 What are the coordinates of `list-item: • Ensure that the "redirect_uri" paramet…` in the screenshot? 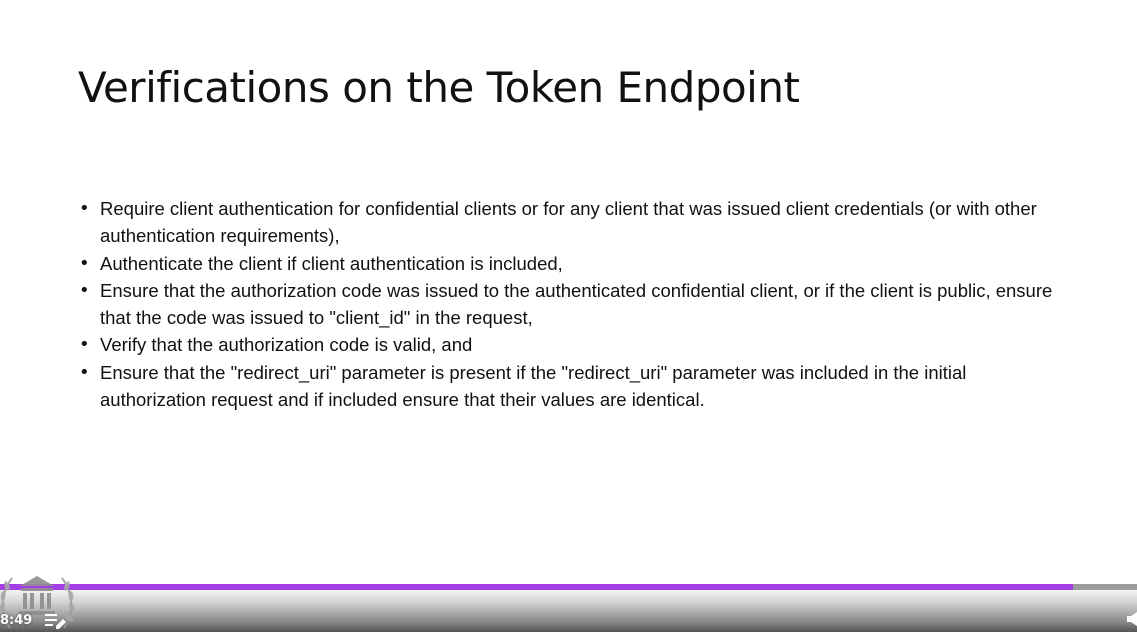 It's located at (565, 386).